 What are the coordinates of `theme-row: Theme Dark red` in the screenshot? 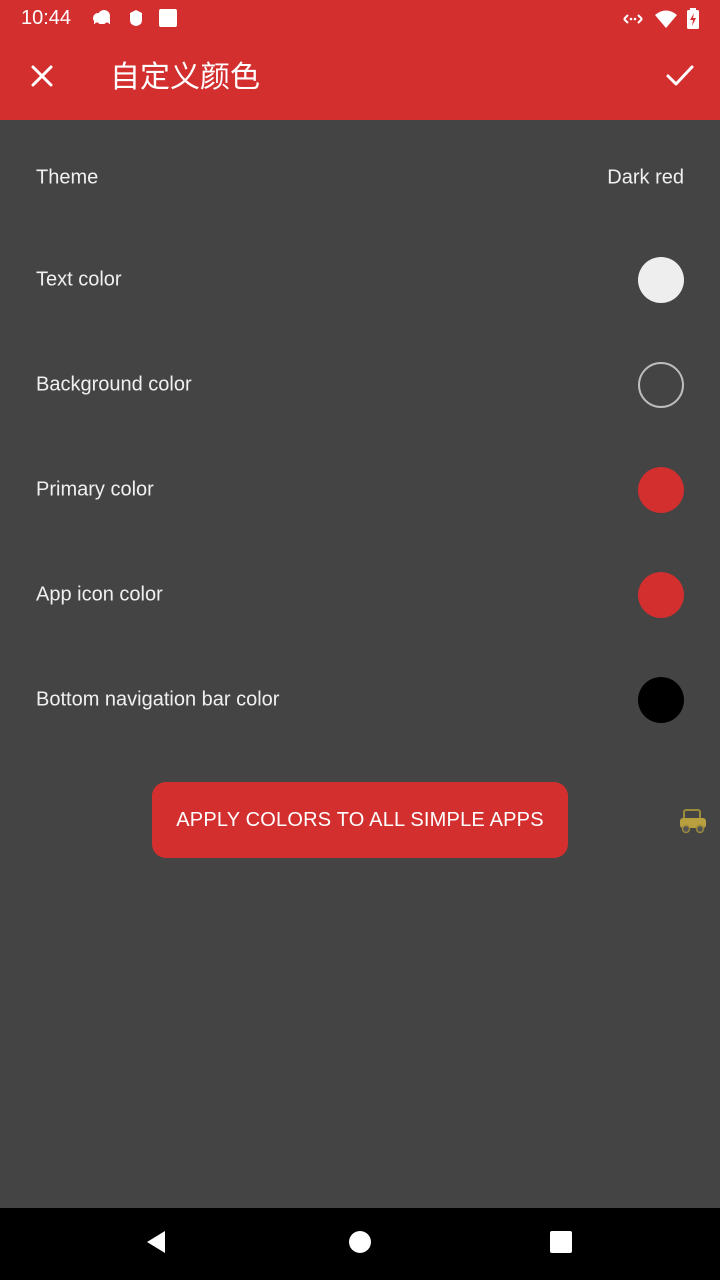 It's located at (360, 177).